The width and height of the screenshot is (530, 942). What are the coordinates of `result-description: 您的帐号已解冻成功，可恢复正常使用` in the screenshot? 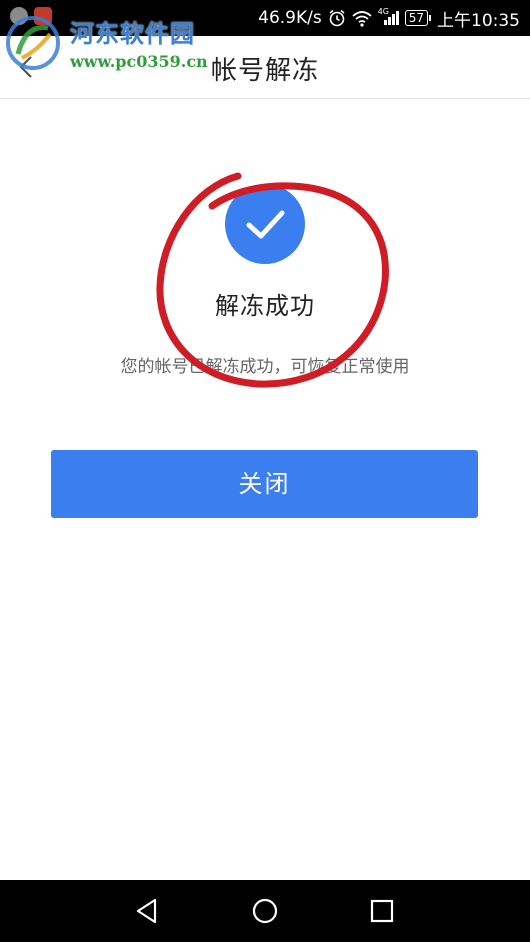 It's located at (265, 367).